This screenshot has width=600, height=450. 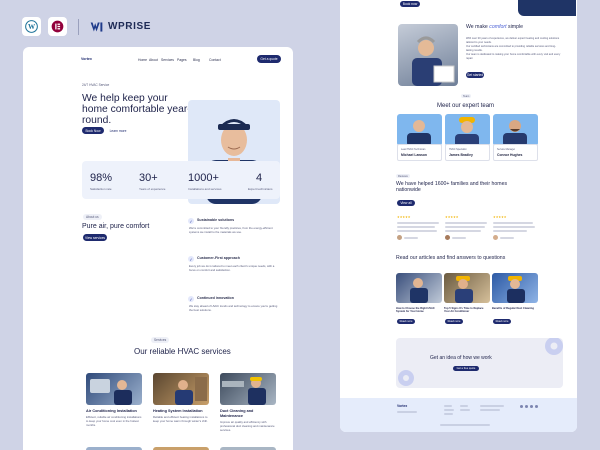 What do you see at coordinates (465, 425) in the screenshot?
I see `footer-copyright-line` at bounding box center [465, 425].